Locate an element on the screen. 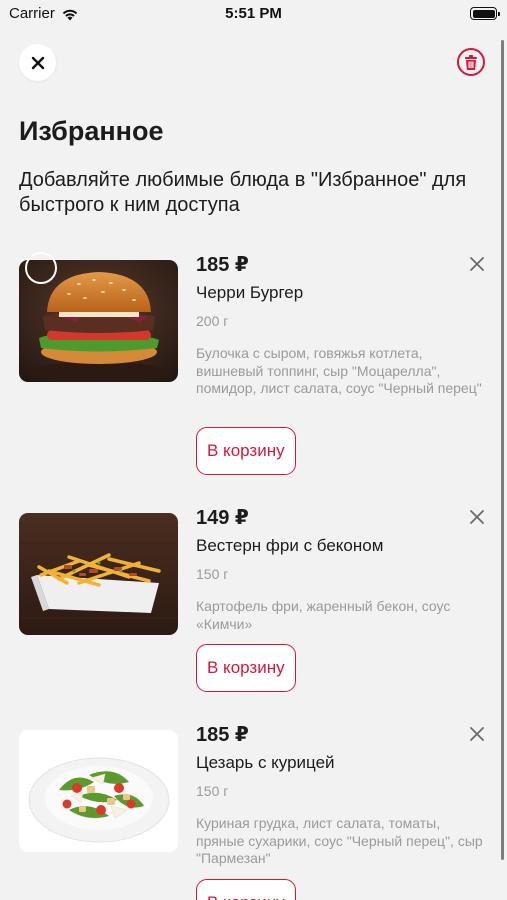 This screenshot has height=900, width=507. fries-image is located at coordinates (98, 574).